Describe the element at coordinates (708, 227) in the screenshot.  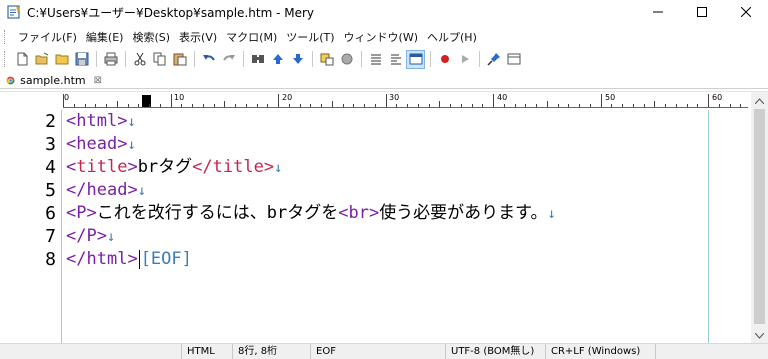
I see `wrap-guide-line` at that location.